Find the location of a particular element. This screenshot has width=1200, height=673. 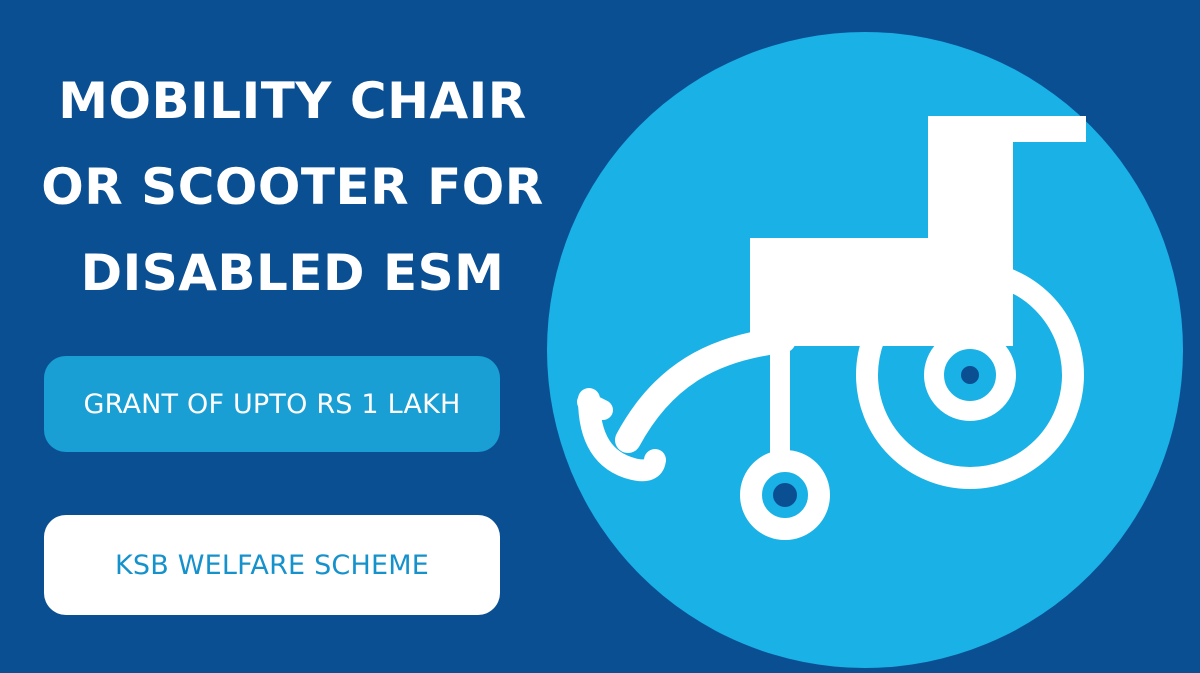

scheme-badge-label: KSB WELFARE SCHEME is located at coordinates (272, 565).